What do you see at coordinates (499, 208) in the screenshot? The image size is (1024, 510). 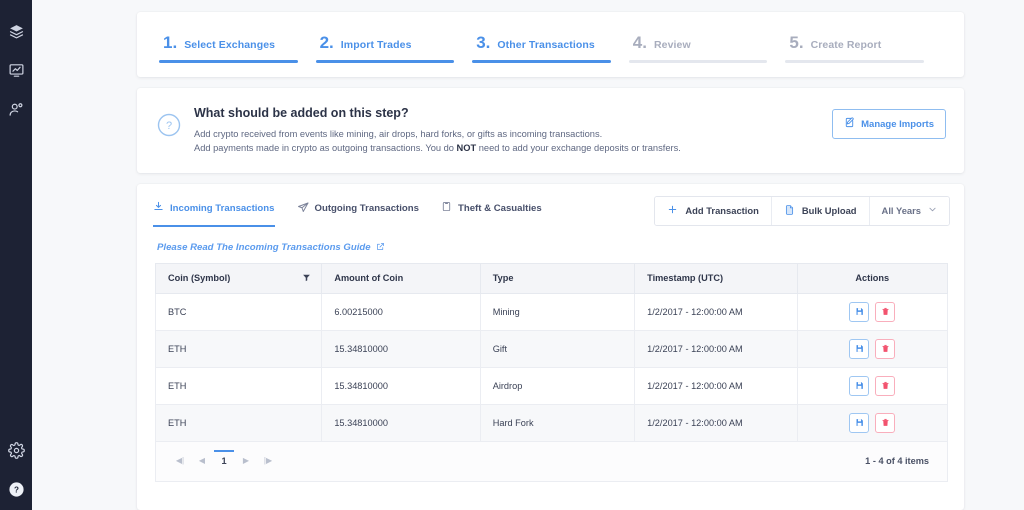 I see `tab-label: Theft & Casualties` at bounding box center [499, 208].